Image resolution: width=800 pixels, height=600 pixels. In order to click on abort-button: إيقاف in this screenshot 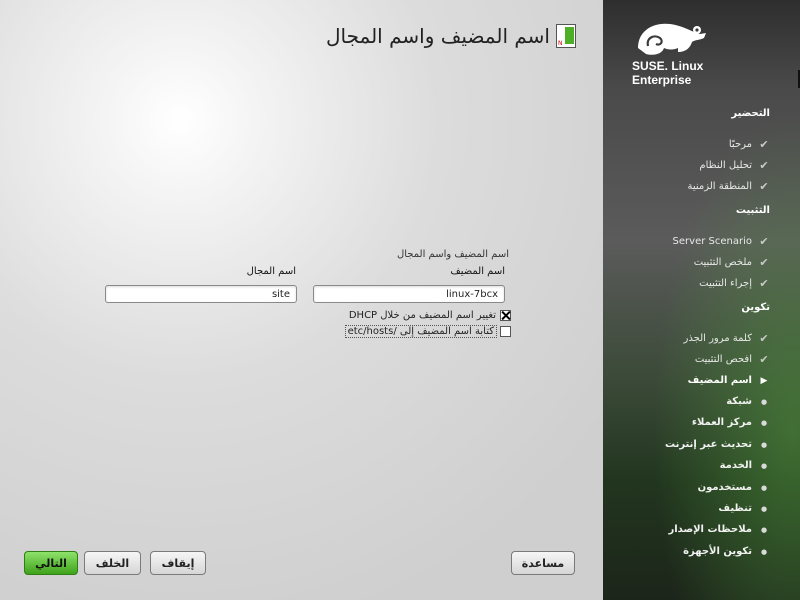, I will do `click(178, 563)`.